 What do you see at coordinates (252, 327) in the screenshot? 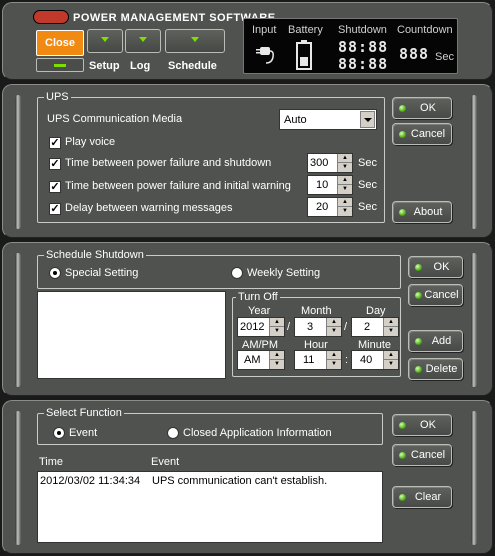
I see `year-value: 2012` at bounding box center [252, 327].